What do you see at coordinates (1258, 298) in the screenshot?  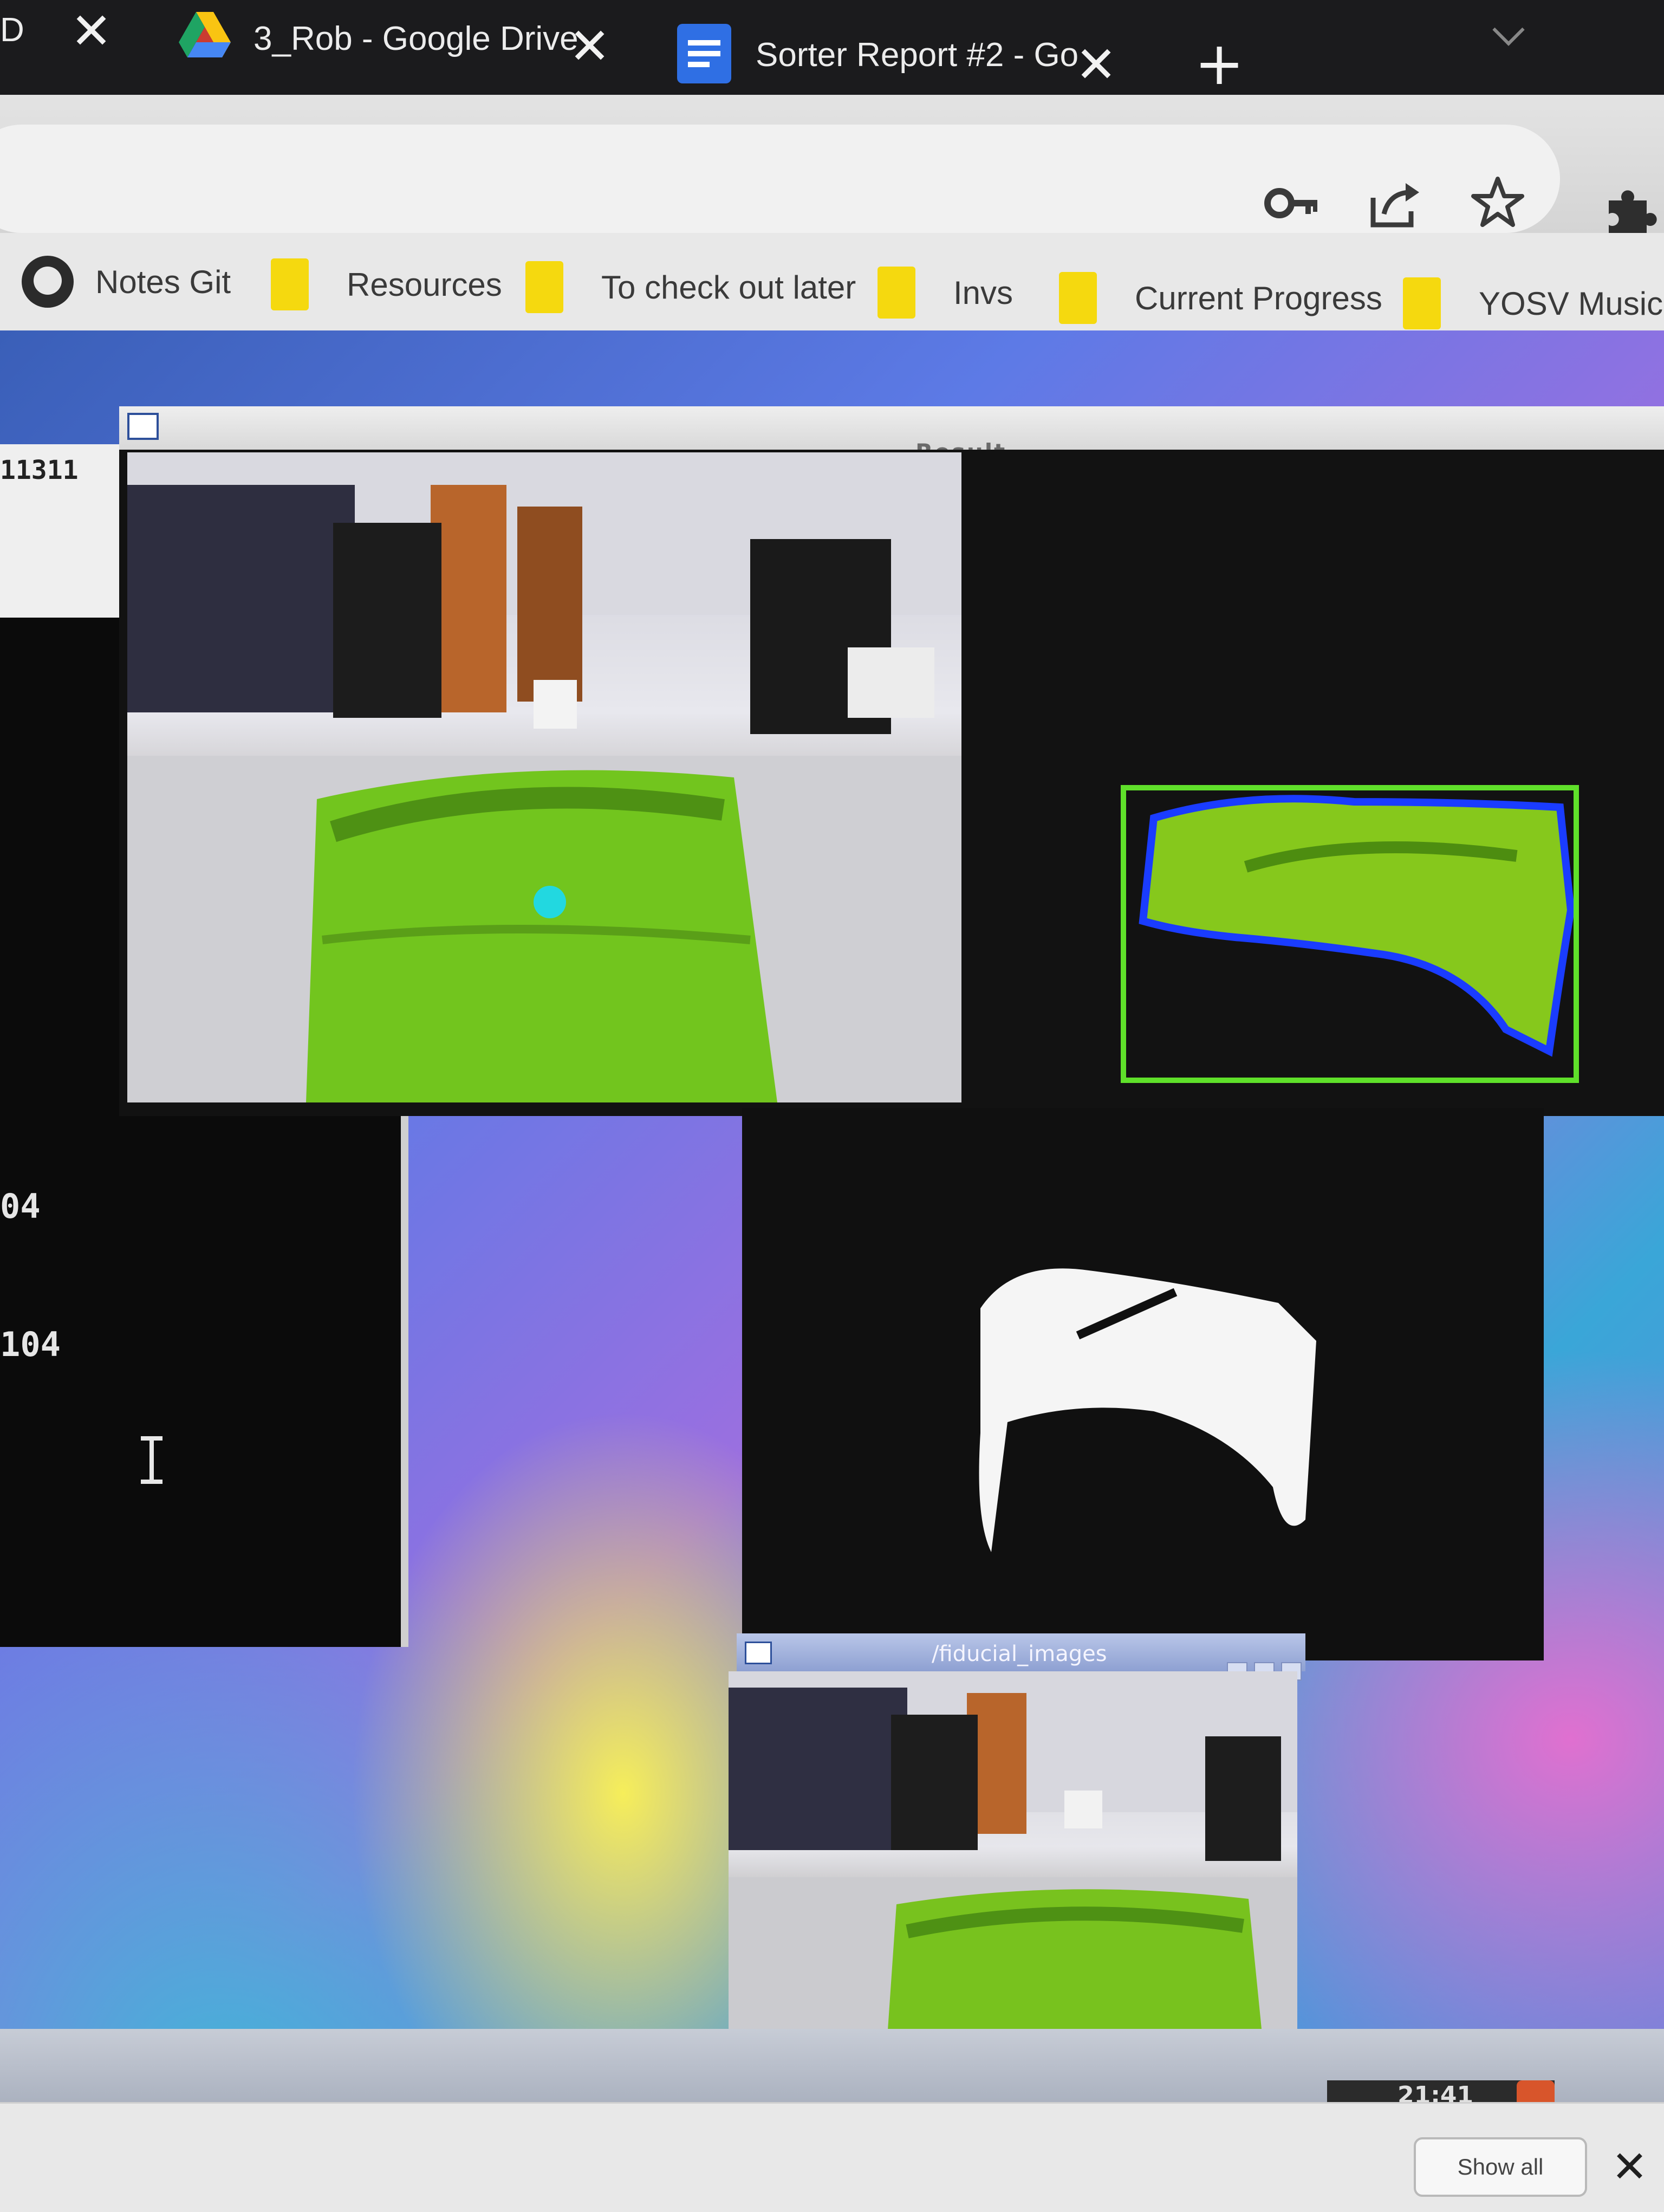 I see `bookmark-label: Current Progress` at bounding box center [1258, 298].